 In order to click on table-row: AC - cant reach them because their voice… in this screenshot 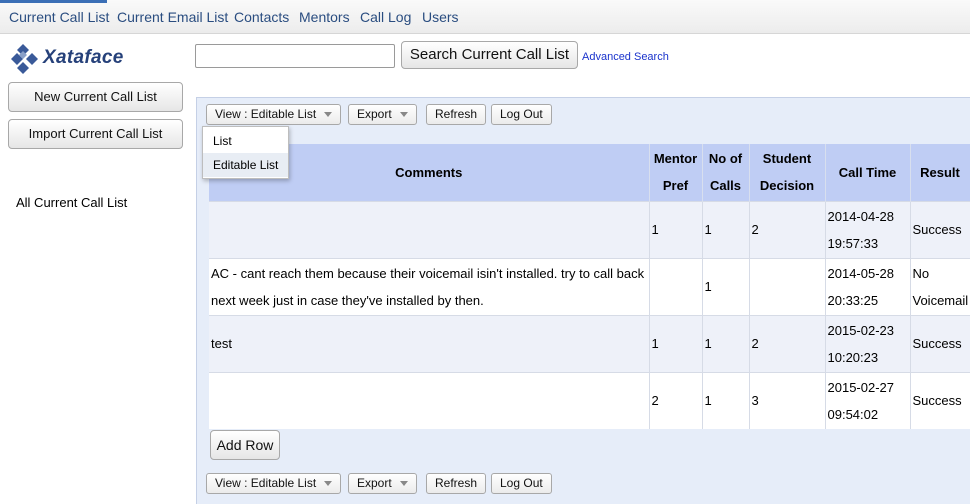, I will do `click(589, 286)`.